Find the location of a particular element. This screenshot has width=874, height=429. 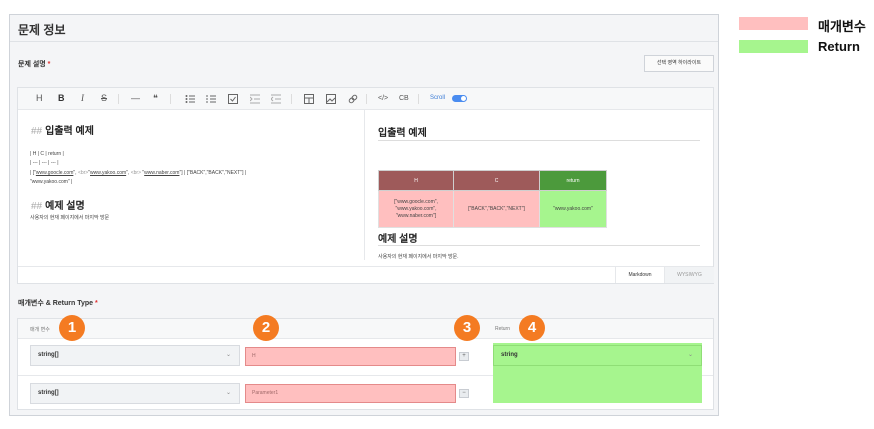

step-badge: 3 is located at coordinates (467, 328).